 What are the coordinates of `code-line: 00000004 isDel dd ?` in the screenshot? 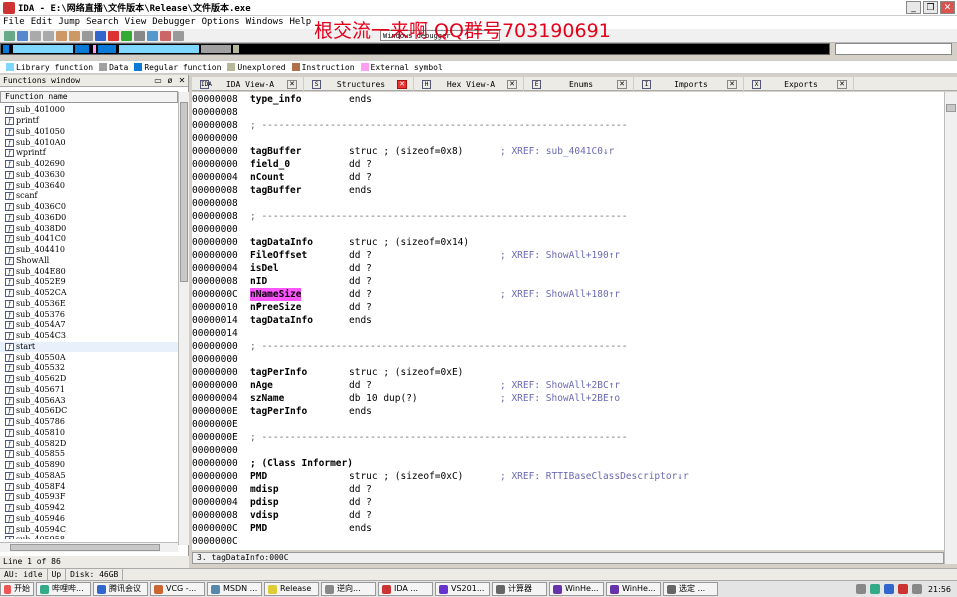 It's located at (568, 268).